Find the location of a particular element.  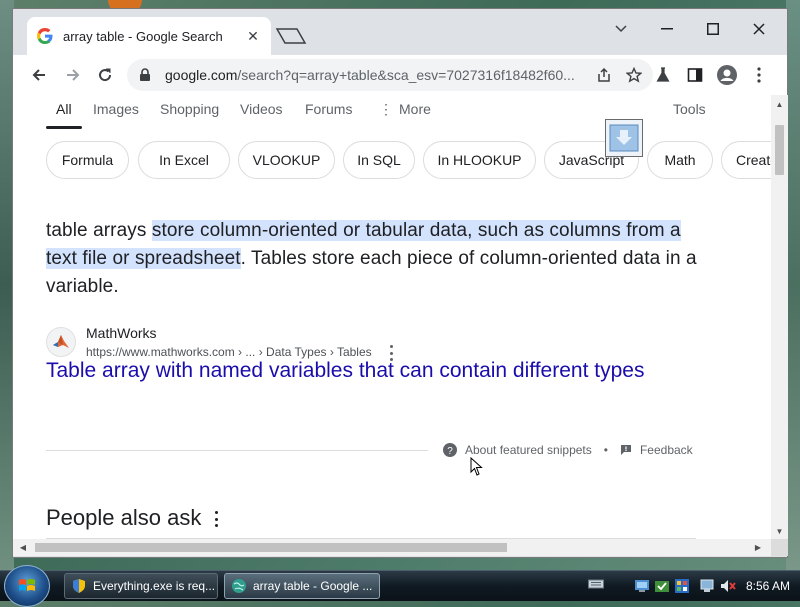

tab-all: All is located at coordinates (64, 109).